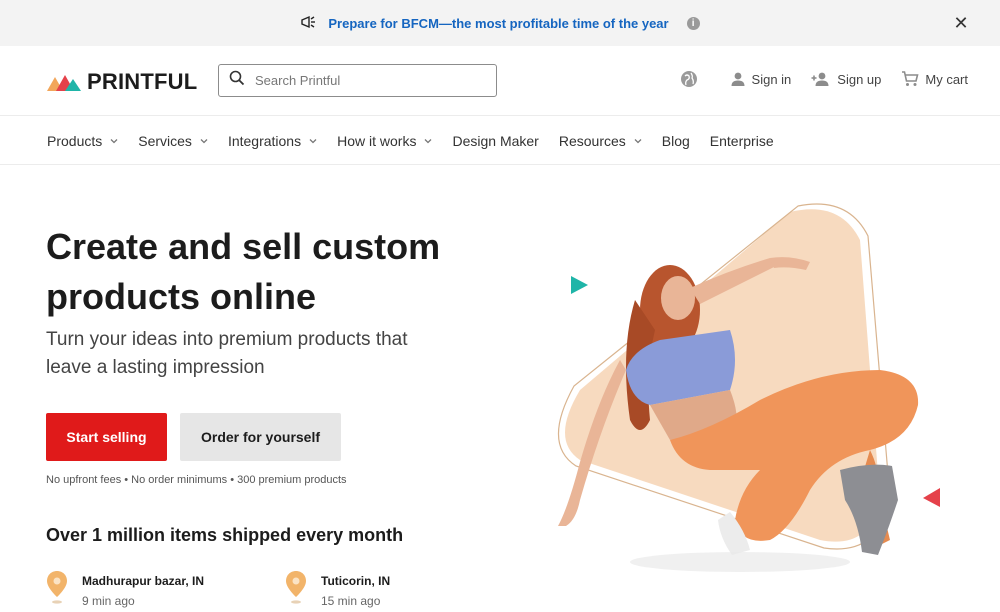  Describe the element at coordinates (225, 535) in the screenshot. I see `shipped-heading: Over 1 million items shipped every month` at that location.